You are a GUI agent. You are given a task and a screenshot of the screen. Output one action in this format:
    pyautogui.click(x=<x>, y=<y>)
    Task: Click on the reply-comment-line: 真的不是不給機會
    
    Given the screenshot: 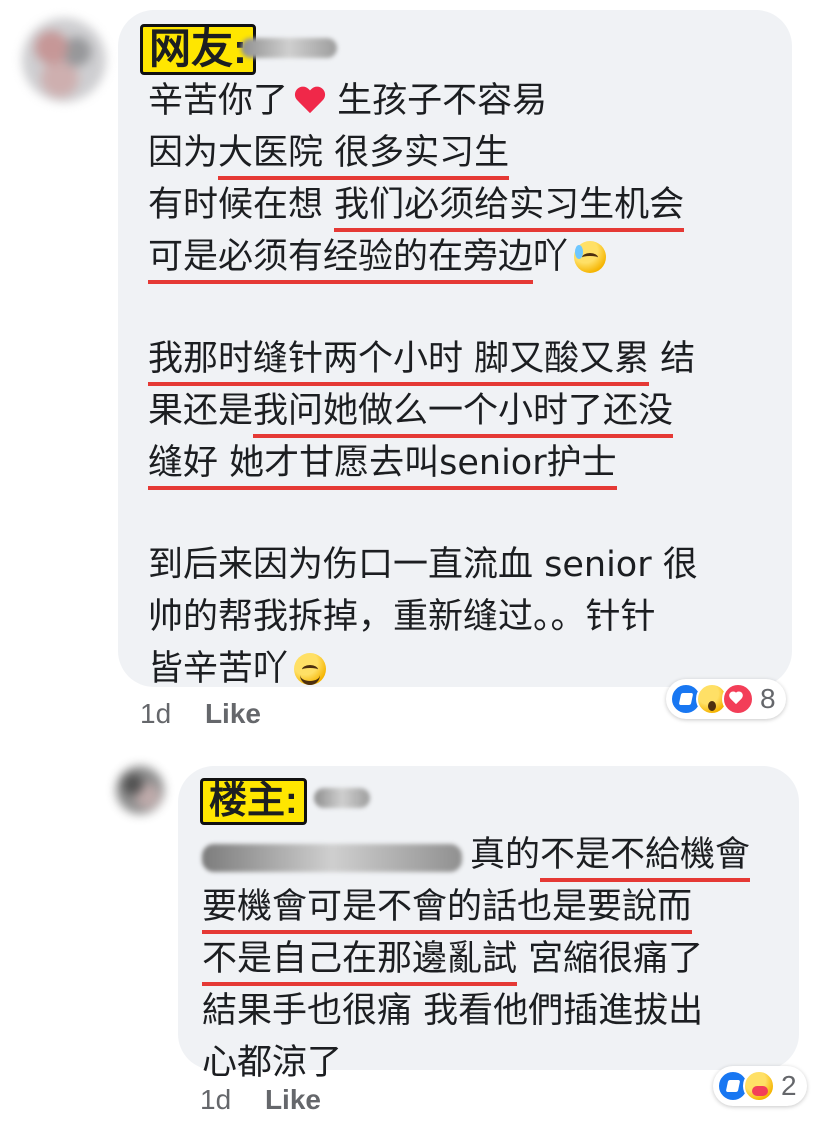 What is the action you would take?
    pyautogui.click(x=476, y=858)
    